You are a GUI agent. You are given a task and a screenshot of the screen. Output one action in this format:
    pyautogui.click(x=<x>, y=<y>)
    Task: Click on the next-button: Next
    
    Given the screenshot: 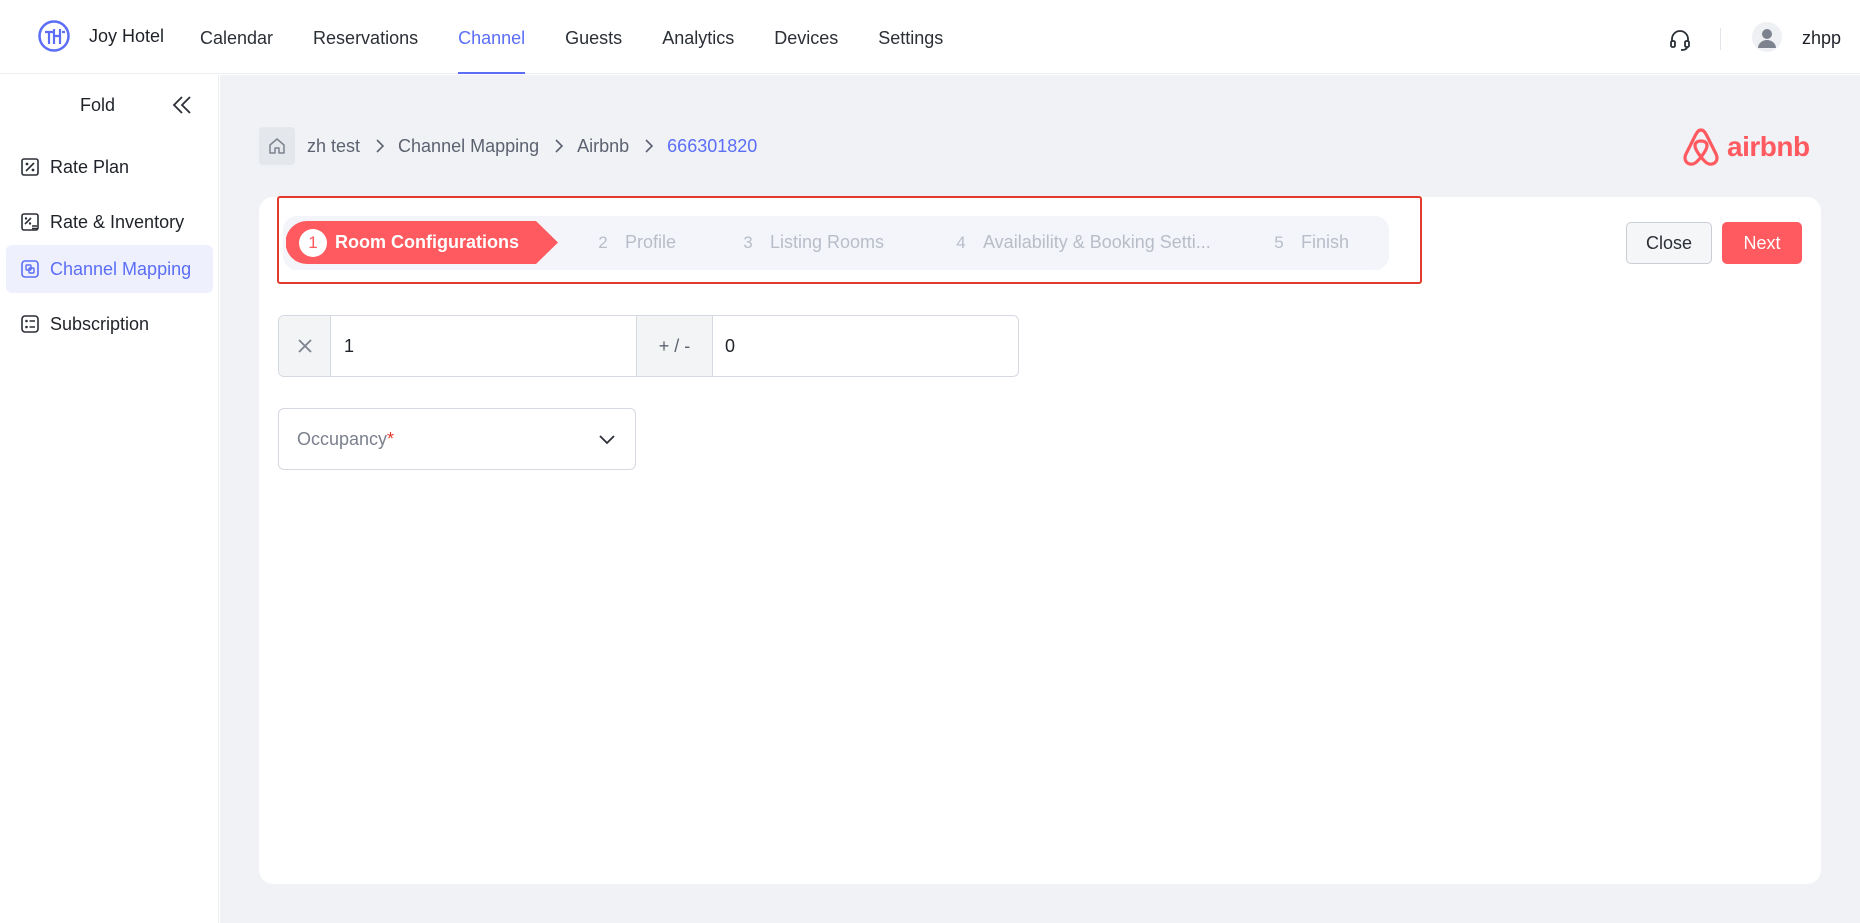 What is the action you would take?
    pyautogui.click(x=1762, y=243)
    